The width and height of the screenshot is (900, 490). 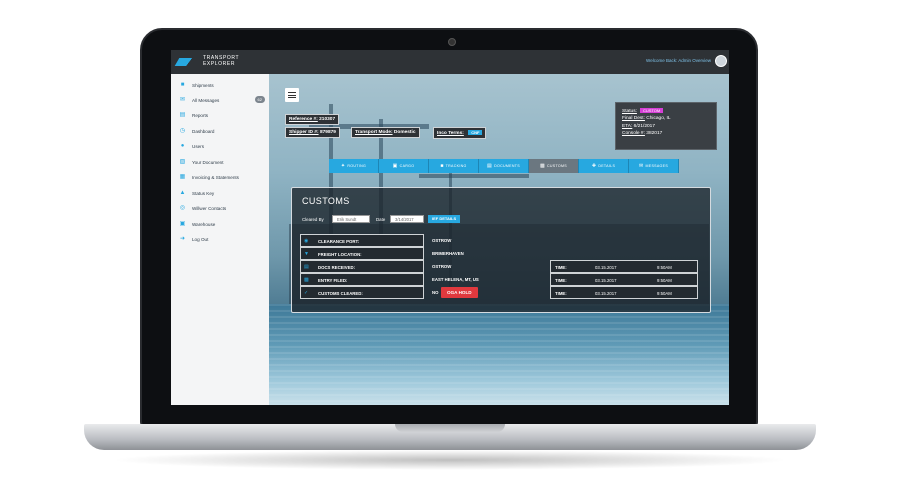 I want to click on laptop-shadow, so click(x=450, y=460).